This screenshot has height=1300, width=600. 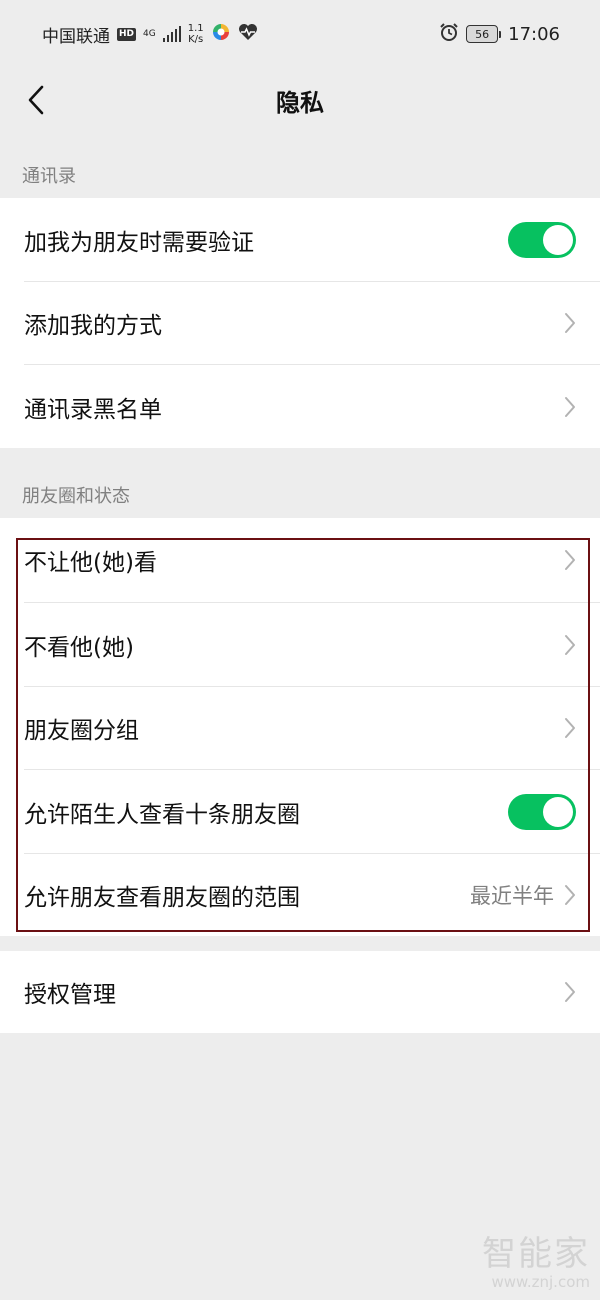 What do you see at coordinates (162, 814) in the screenshot?
I see `row-label: 允许陌生人查看十条朋友圈` at bounding box center [162, 814].